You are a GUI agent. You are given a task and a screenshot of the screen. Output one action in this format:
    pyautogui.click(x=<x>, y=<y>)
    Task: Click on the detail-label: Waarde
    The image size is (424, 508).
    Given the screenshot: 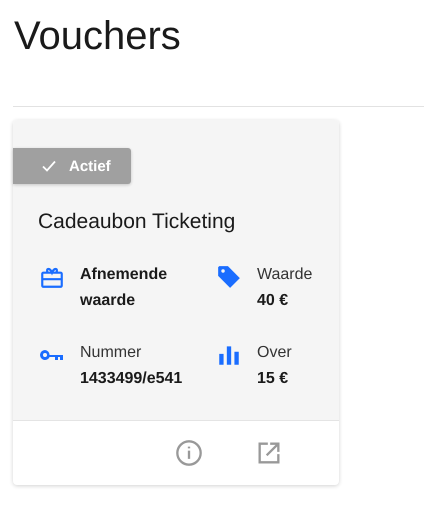 What is the action you would take?
    pyautogui.click(x=284, y=275)
    